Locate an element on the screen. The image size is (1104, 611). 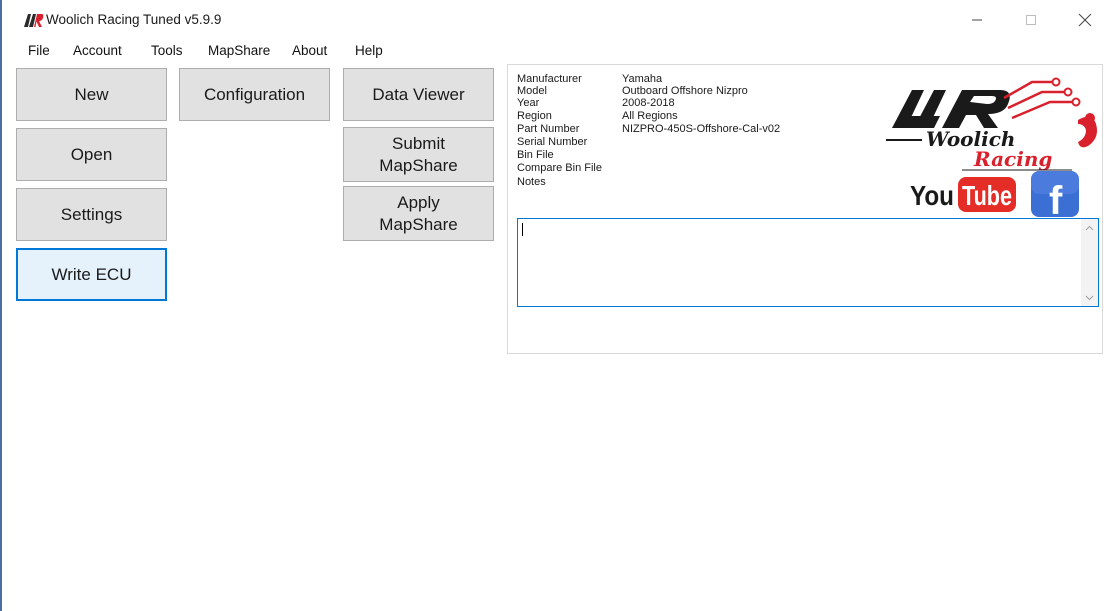
youtube-logo: You Tube is located at coordinates (964, 194).